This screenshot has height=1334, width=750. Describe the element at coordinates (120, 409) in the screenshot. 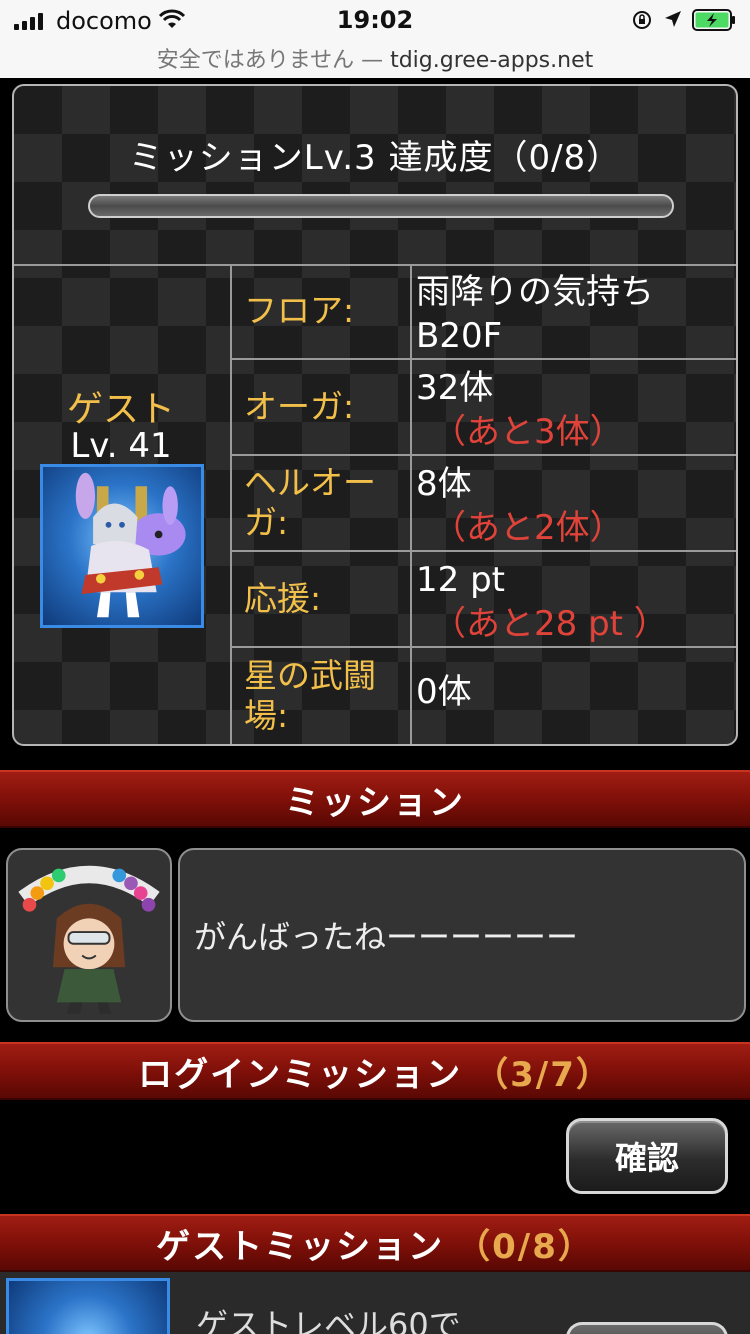

I see `guest-label: ゲスト` at that location.